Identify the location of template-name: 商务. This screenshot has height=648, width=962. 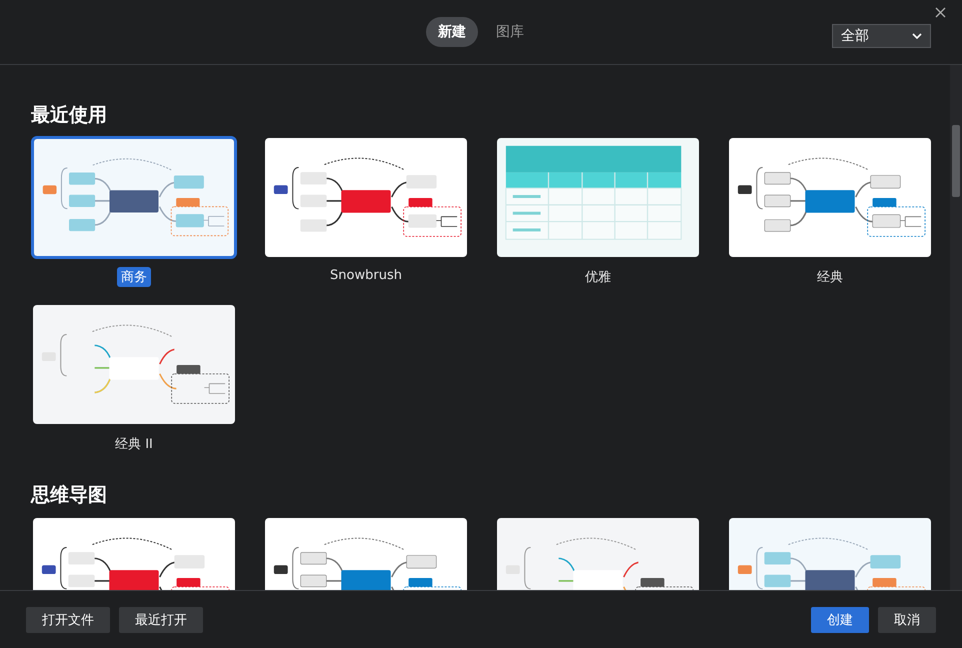
(134, 277).